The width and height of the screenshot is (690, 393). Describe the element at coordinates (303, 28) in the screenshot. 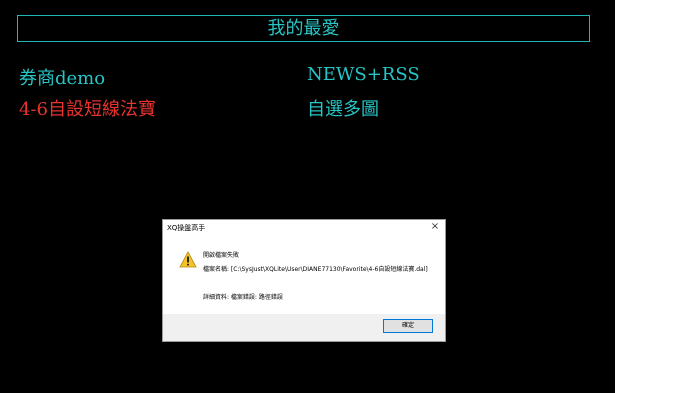

I see `page-title: 我的最愛` at that location.